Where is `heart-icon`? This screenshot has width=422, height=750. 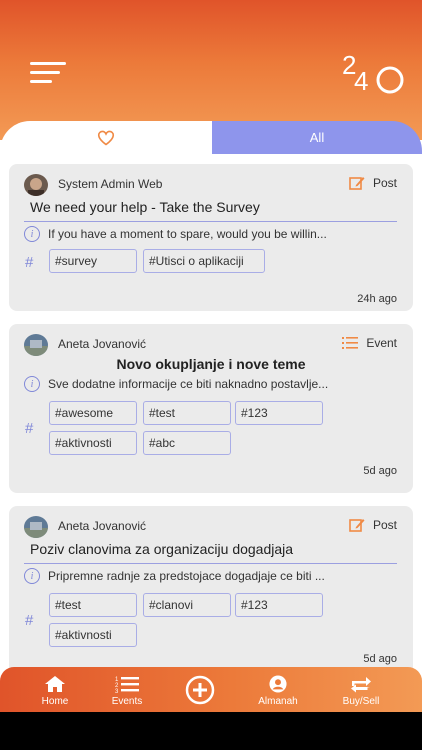
heart-icon is located at coordinates (106, 138).